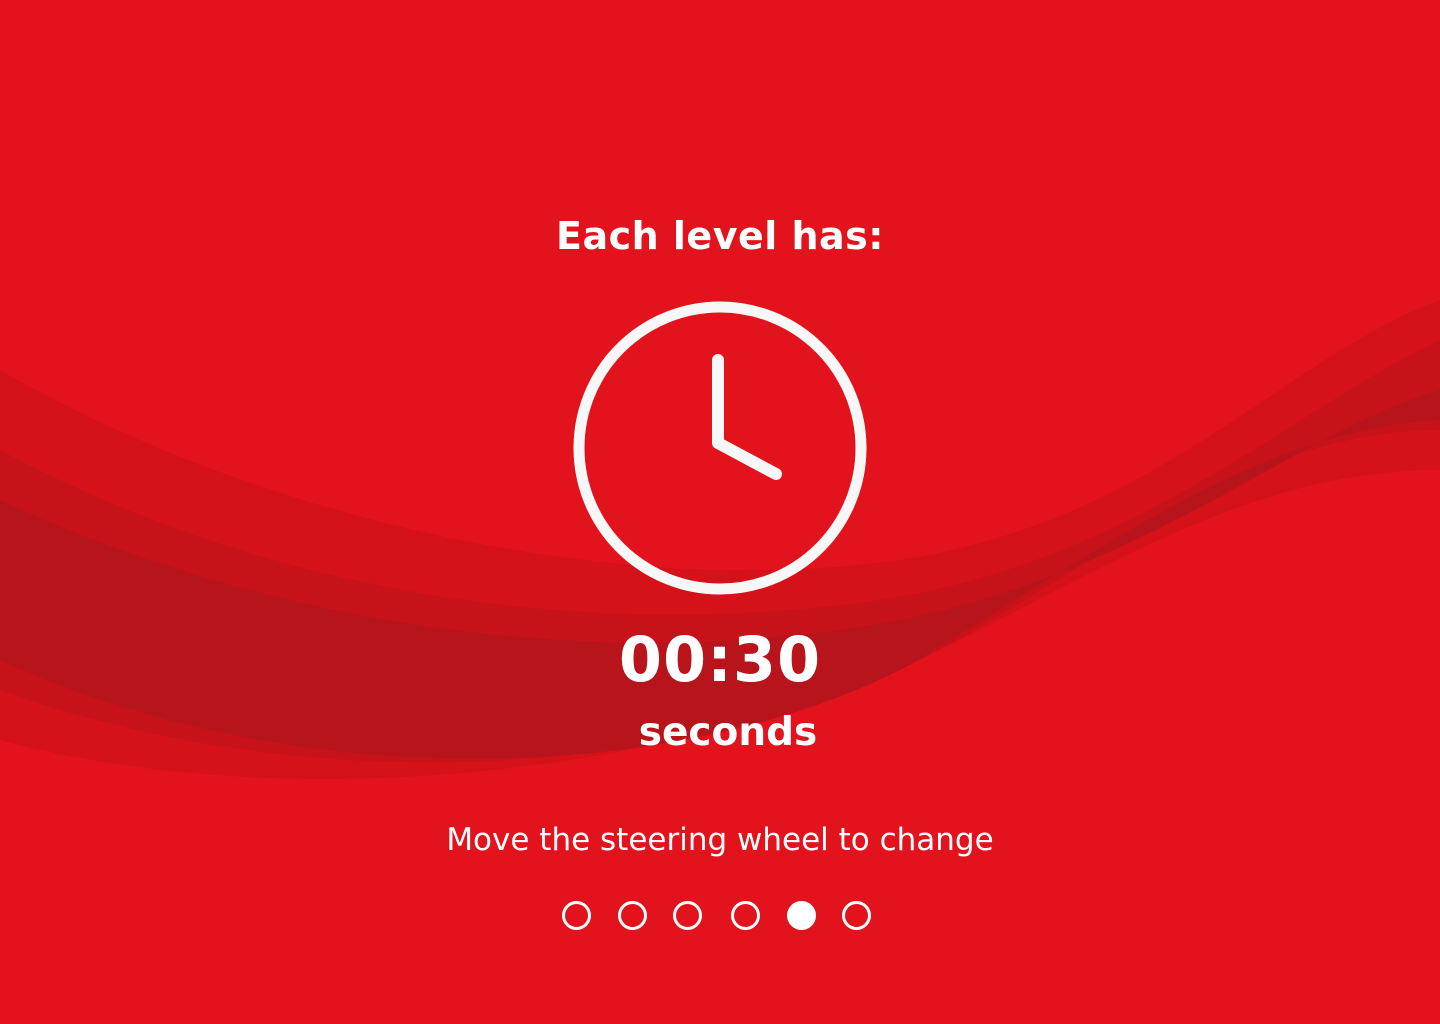 The width and height of the screenshot is (1440, 1024). What do you see at coordinates (722, 918) in the screenshot?
I see `page-indicator` at bounding box center [722, 918].